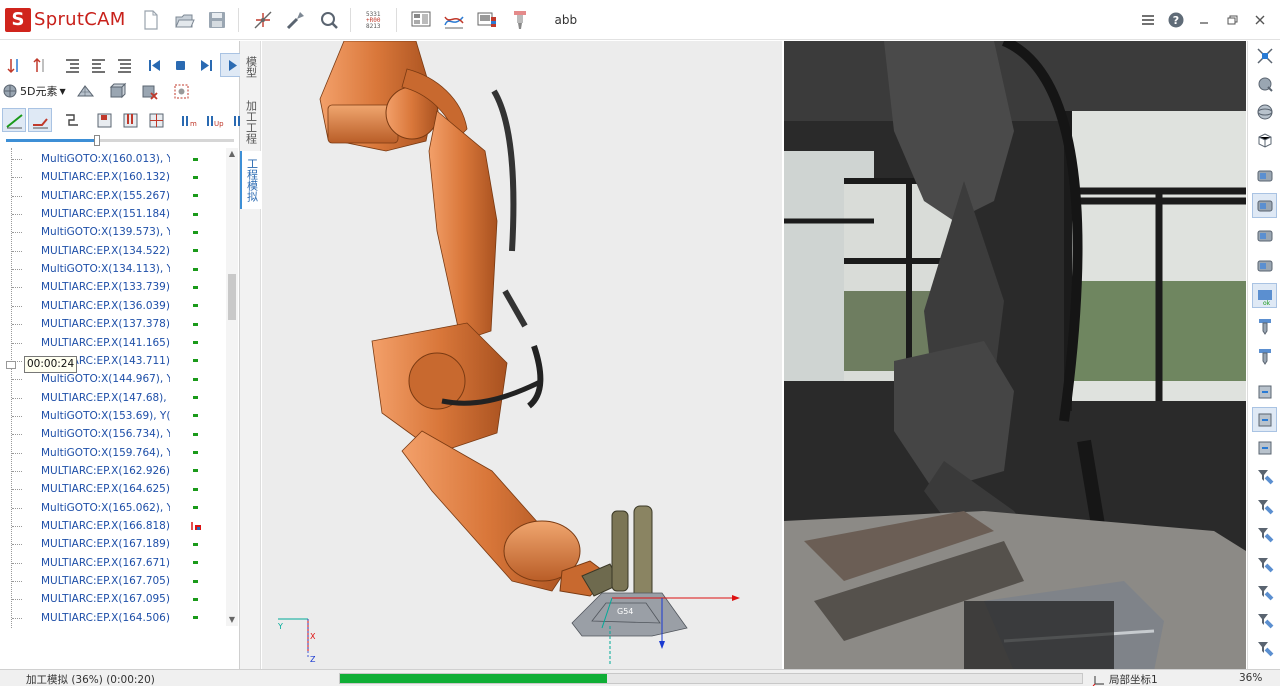 Image resolution: width=1280 pixels, height=686 pixels. Describe the element at coordinates (150, 91) in the screenshot. I see `delete-model-icon` at that location.